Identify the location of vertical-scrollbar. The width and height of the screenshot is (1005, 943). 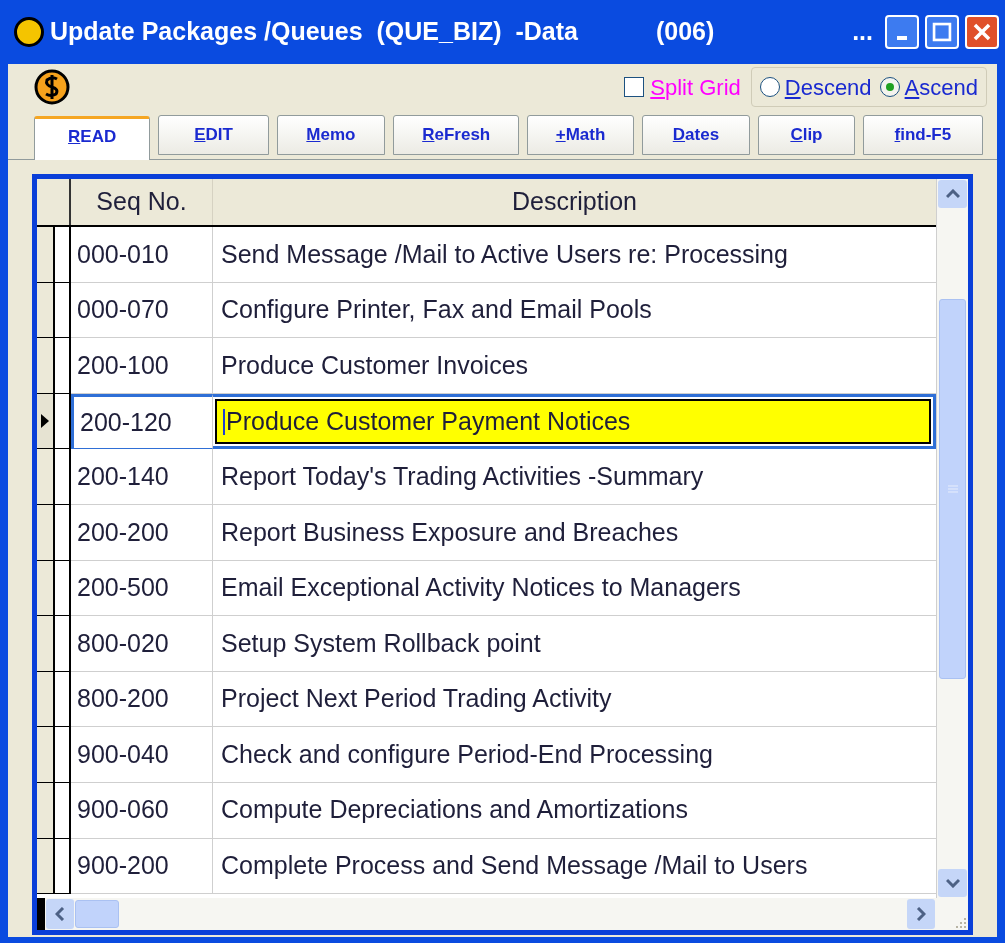
(952, 538).